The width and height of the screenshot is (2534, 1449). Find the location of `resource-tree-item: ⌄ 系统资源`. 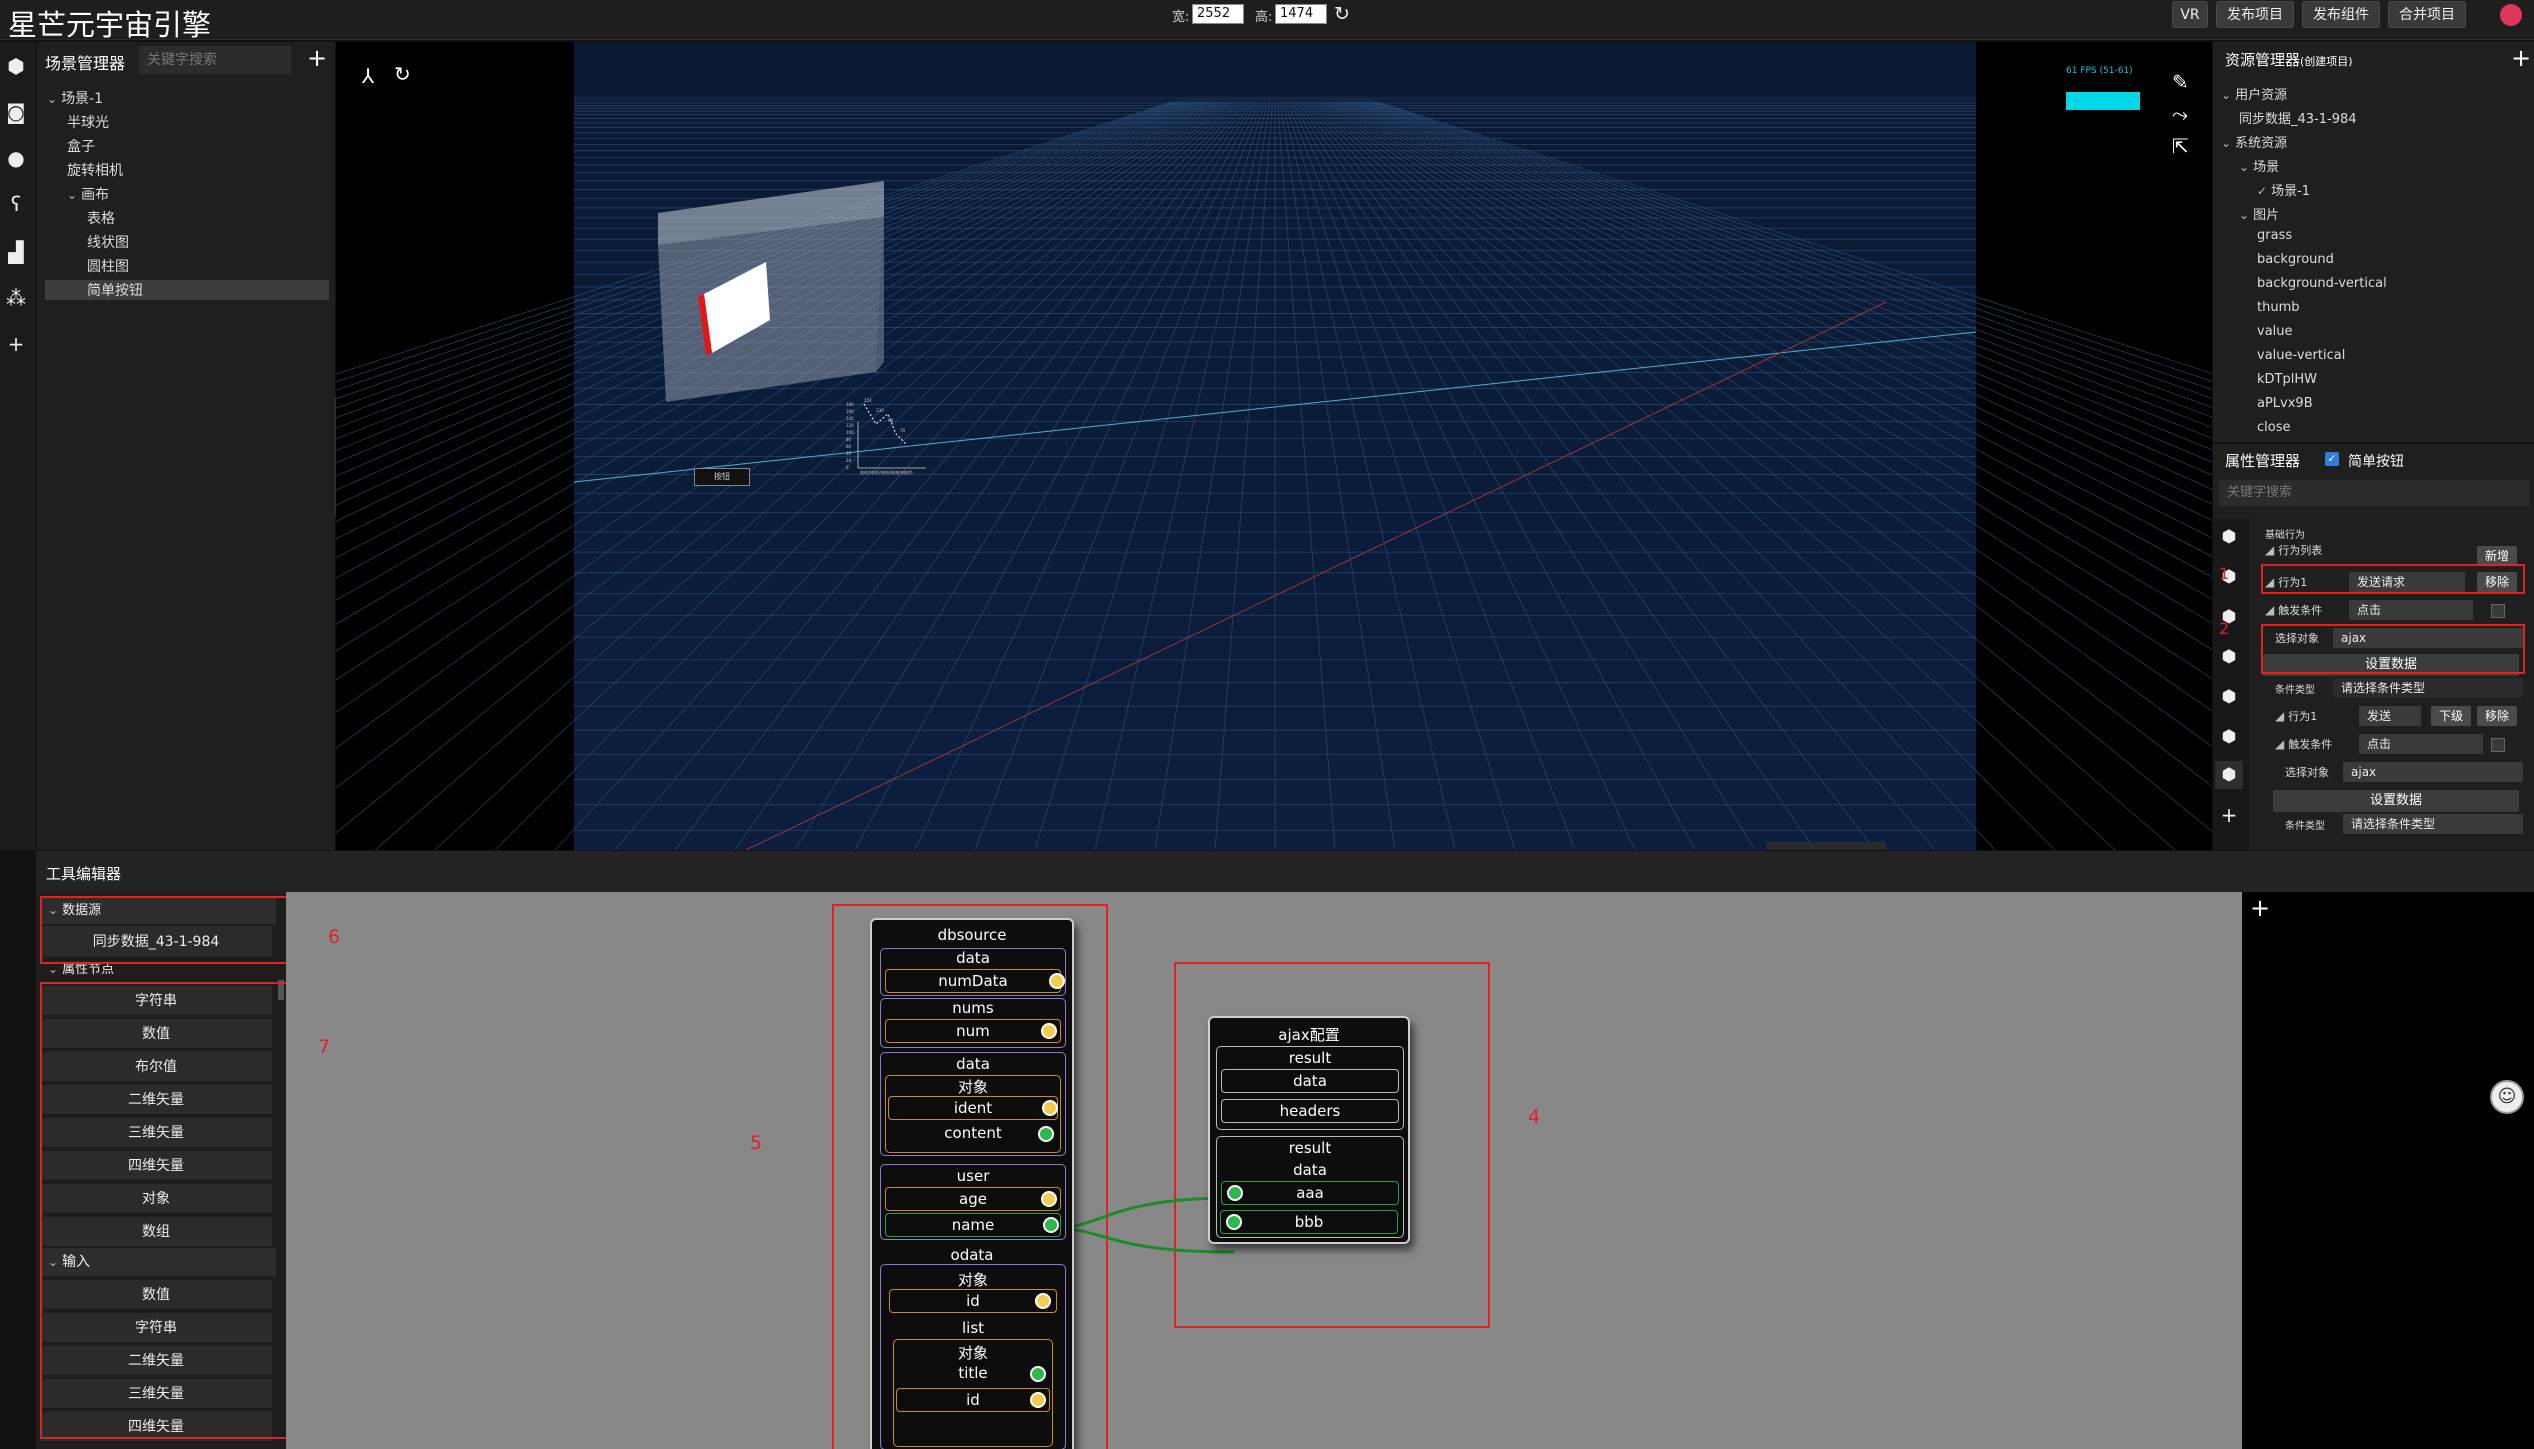

resource-tree-item: ⌄ 系统资源 is located at coordinates (2254, 141).